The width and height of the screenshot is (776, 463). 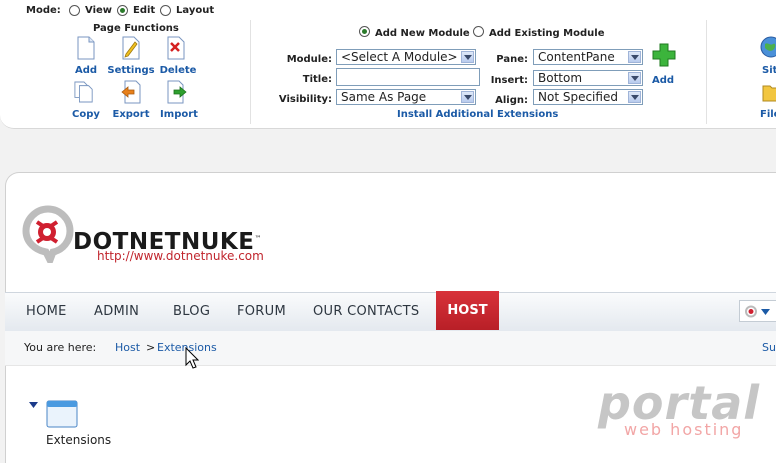 What do you see at coordinates (509, 80) in the screenshot?
I see `insert-label: Insert:` at bounding box center [509, 80].